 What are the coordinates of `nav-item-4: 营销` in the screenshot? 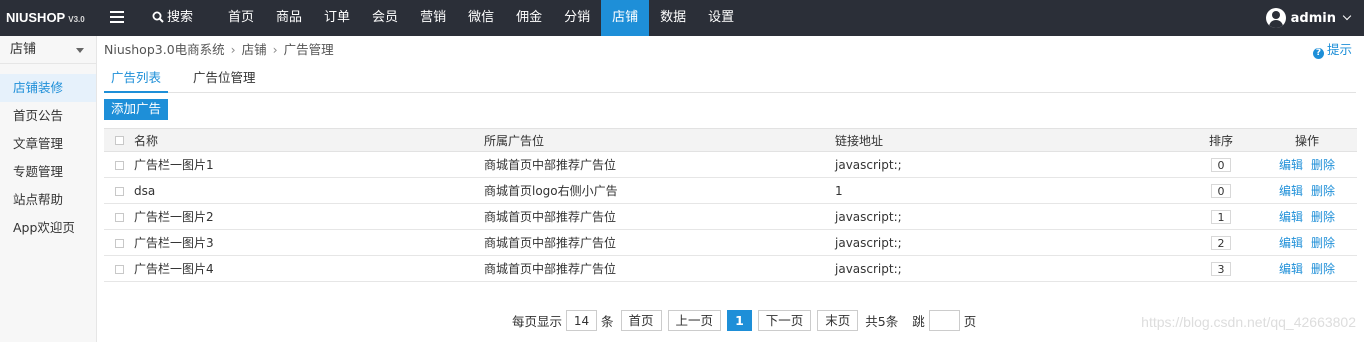 It's located at (433, 18).